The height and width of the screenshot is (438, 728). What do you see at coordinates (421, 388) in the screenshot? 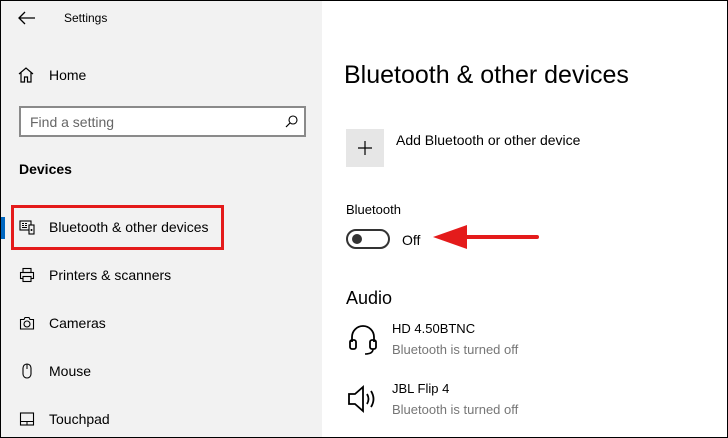
I see `device-name: JBL Flip 4` at bounding box center [421, 388].